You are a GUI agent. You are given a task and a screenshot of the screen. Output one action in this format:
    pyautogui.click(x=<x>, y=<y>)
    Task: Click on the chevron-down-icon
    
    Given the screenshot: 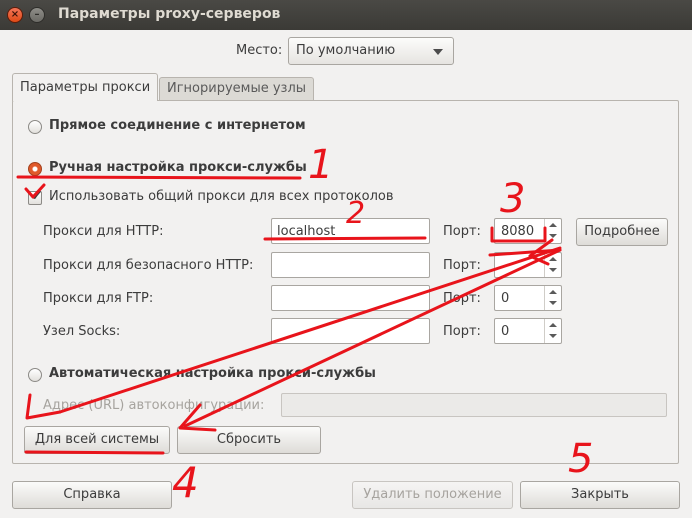 What is the action you would take?
    pyautogui.click(x=438, y=52)
    